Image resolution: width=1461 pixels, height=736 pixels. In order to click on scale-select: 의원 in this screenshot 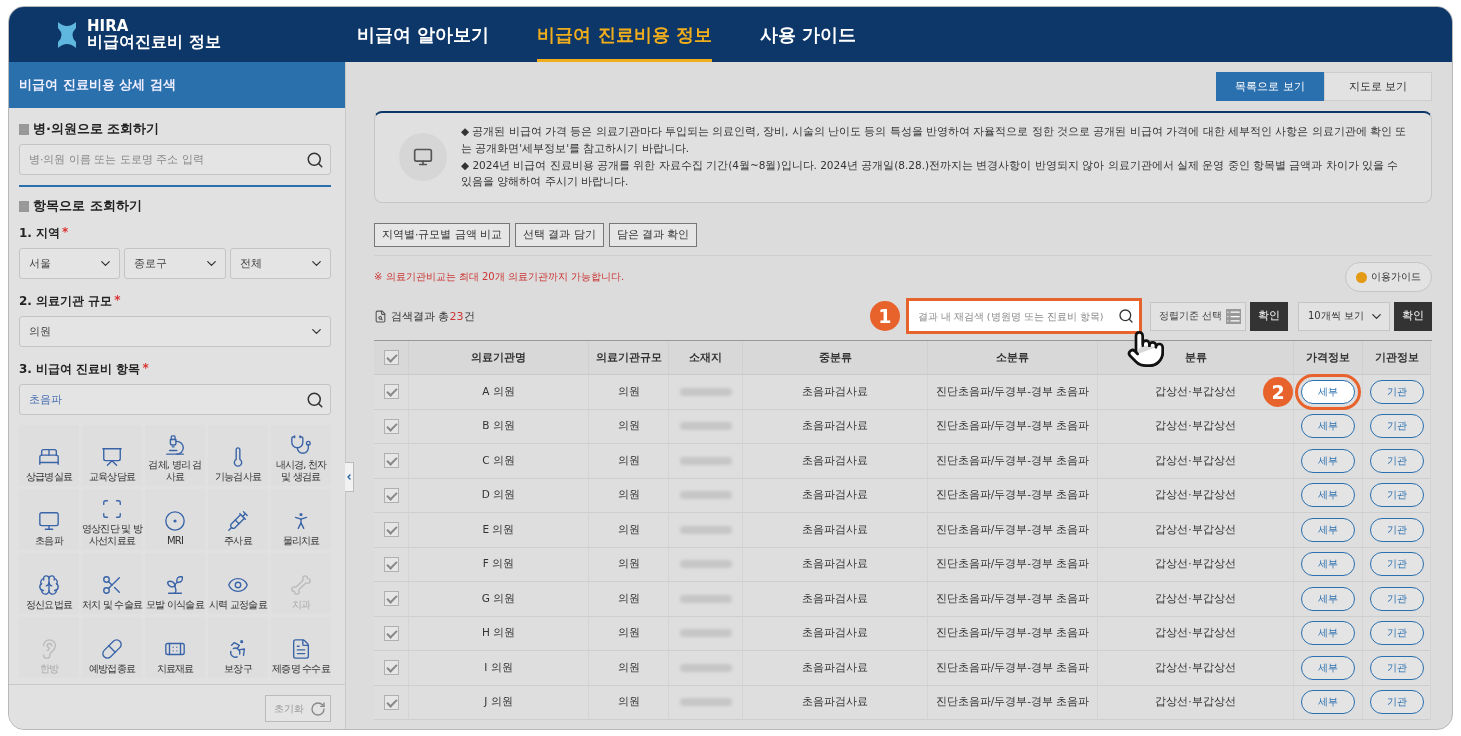, I will do `click(175, 331)`.